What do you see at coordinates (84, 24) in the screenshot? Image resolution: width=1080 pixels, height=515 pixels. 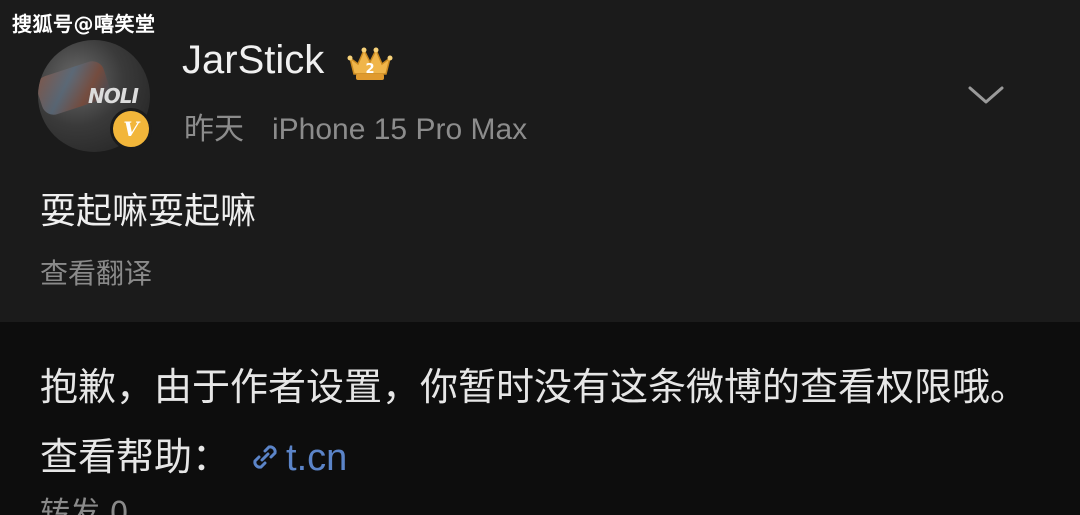 I see `watermark: 搜狐号@嘻笑堂` at bounding box center [84, 24].